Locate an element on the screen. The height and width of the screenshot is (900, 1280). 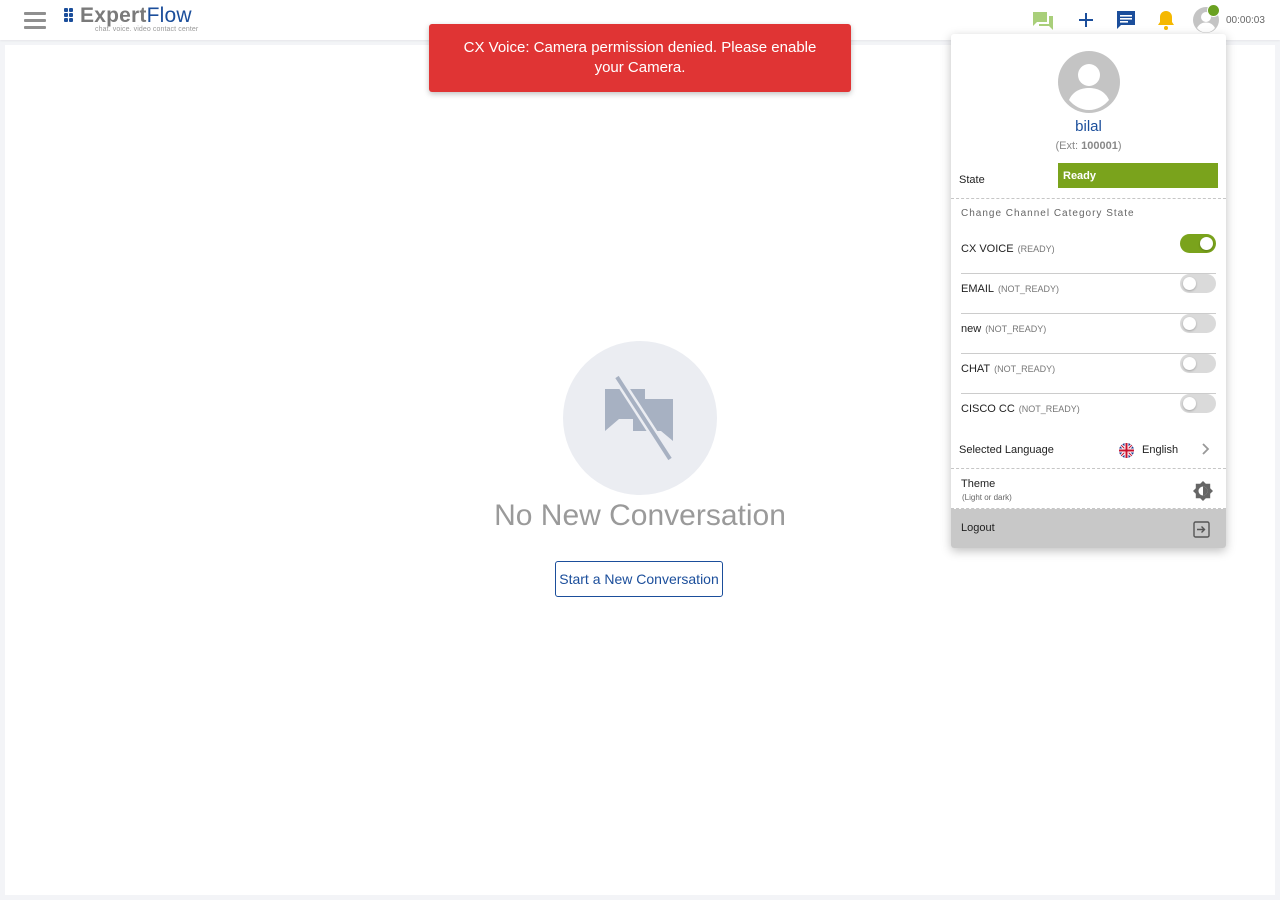
language-label: Selected Language is located at coordinates (1006, 450).